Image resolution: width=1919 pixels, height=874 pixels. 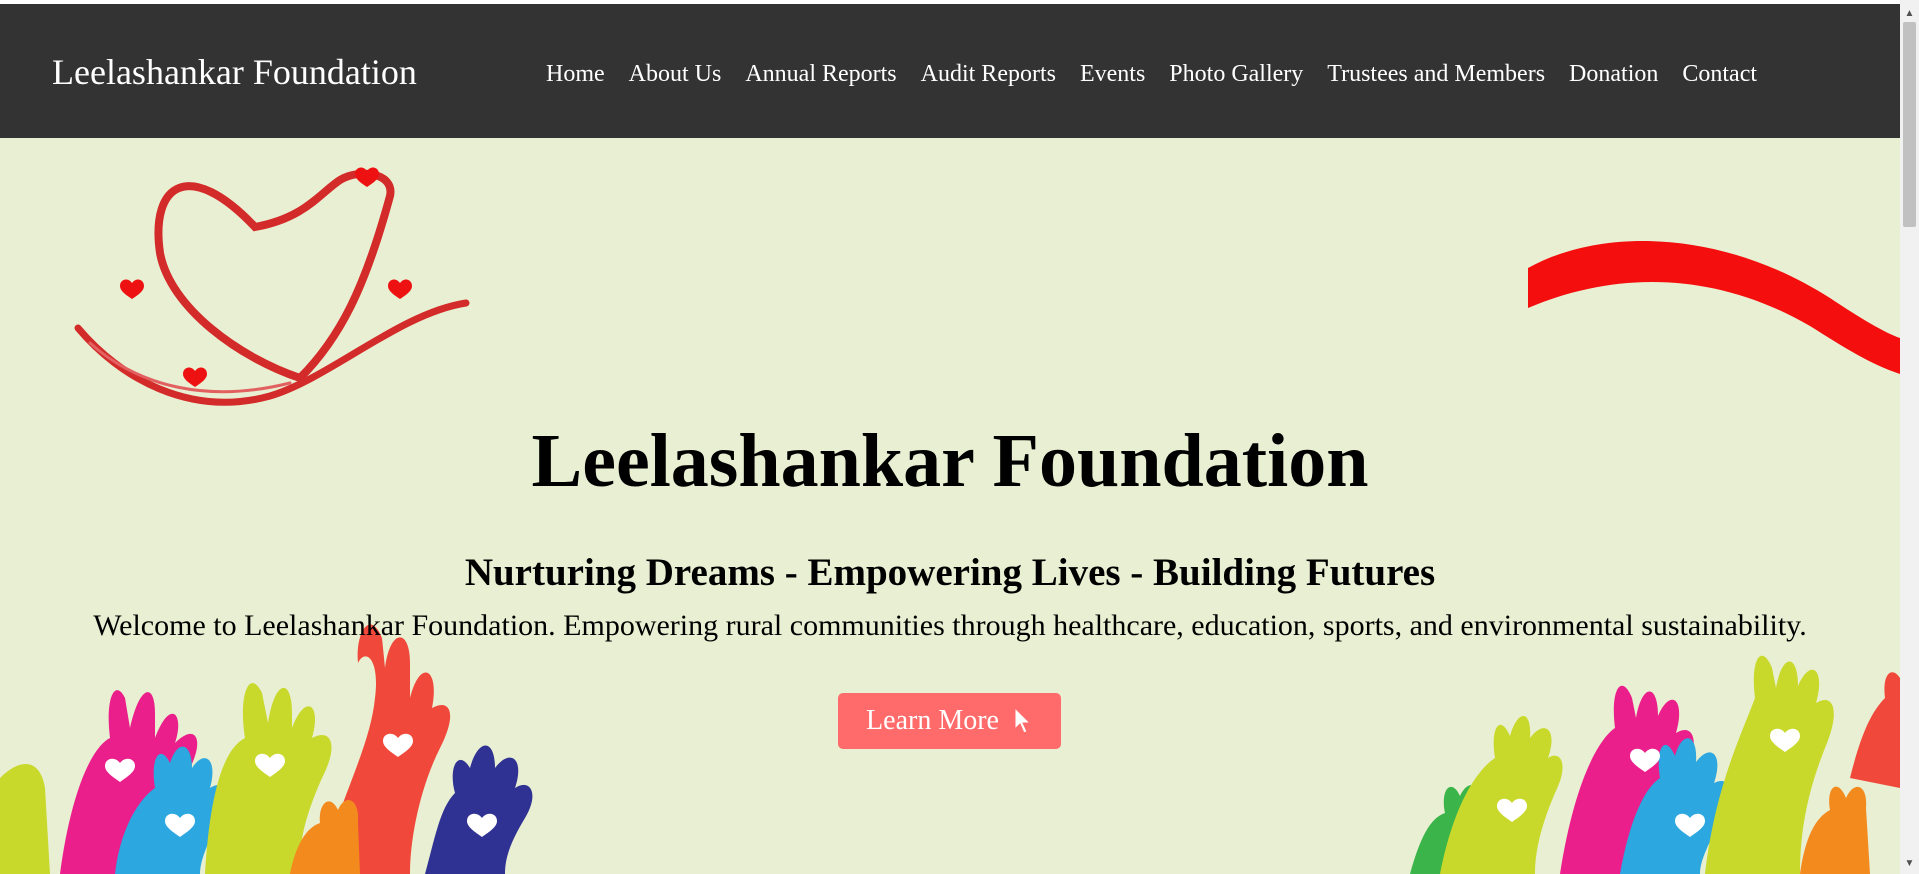 What do you see at coordinates (1909, 863) in the screenshot?
I see `scroll-down-arrow-icon: ▼` at bounding box center [1909, 863].